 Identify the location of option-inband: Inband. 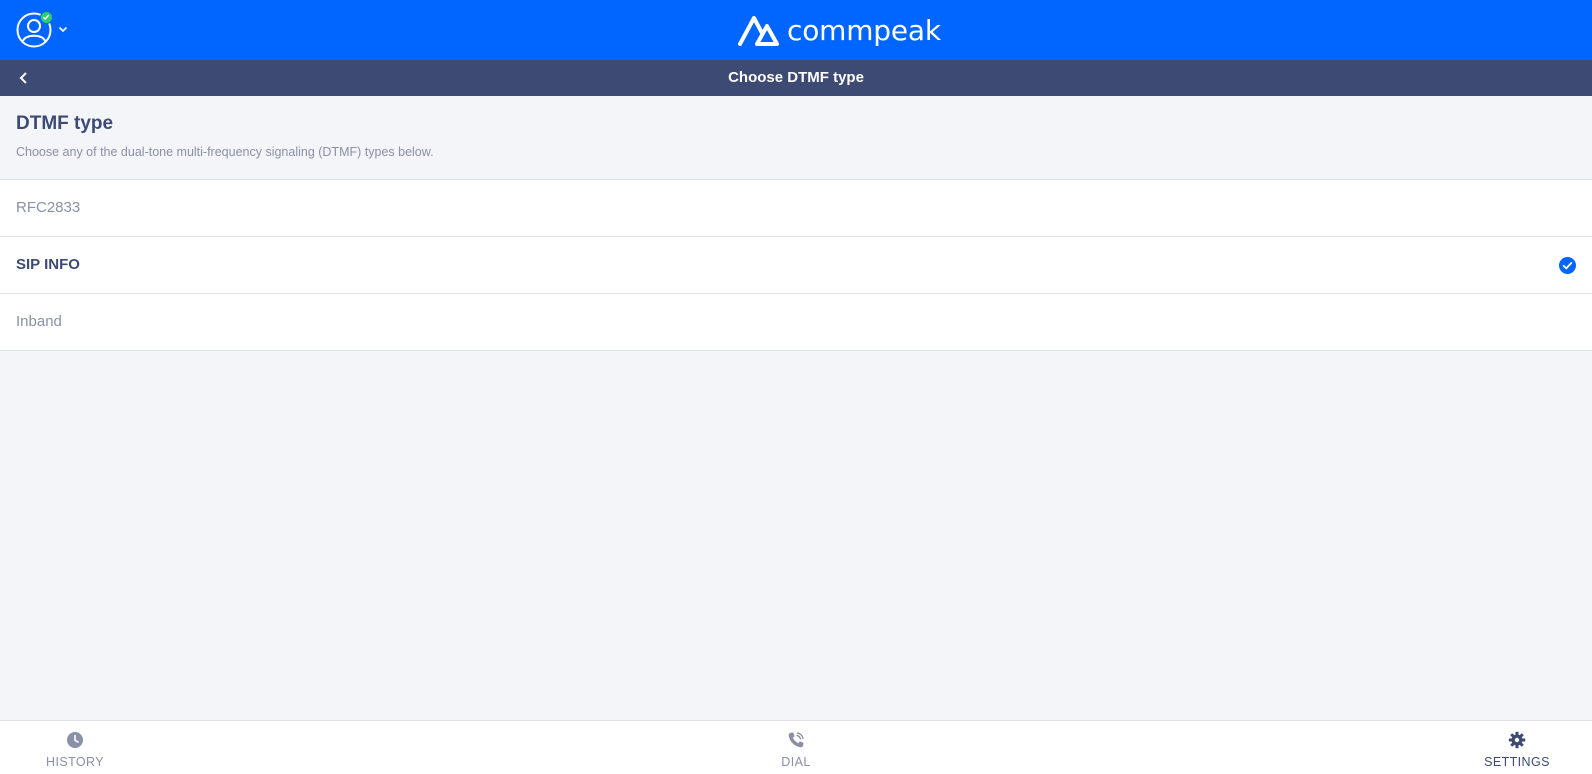
(796, 322).